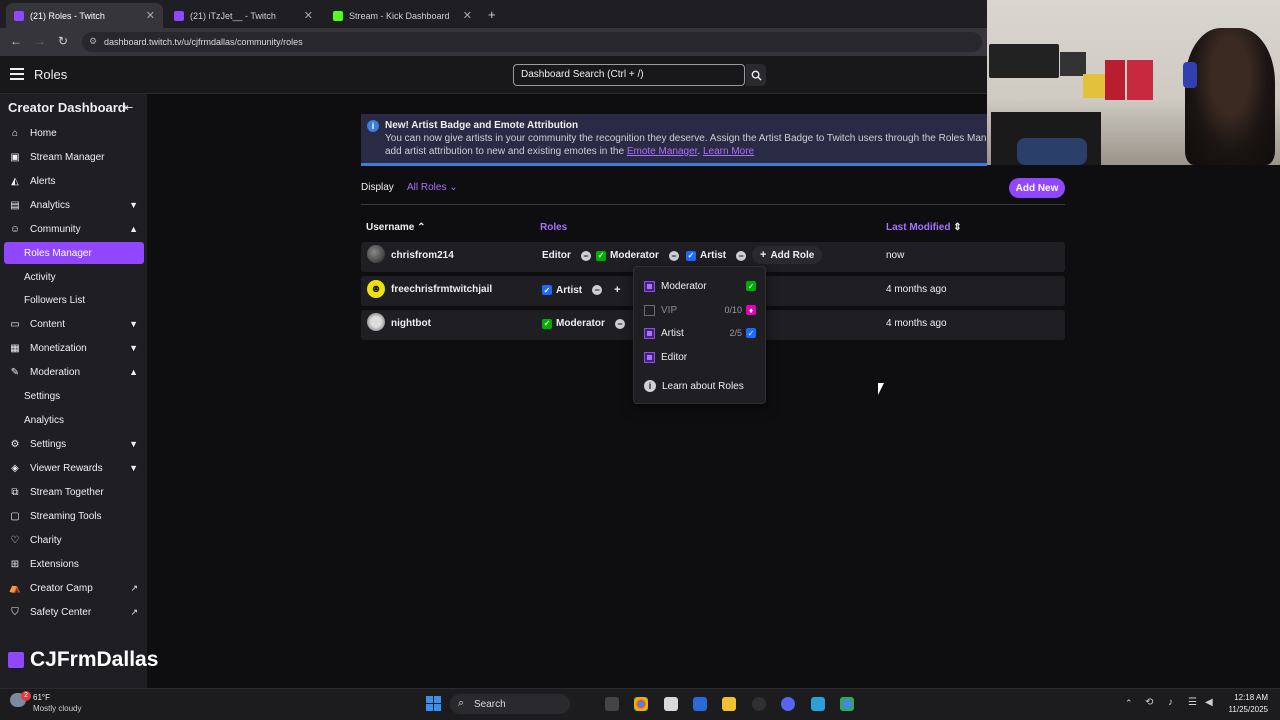 The width and height of the screenshot is (1280, 720). I want to click on sidebar-item-analytics: ▤ Analytics ▼, so click(74, 205).